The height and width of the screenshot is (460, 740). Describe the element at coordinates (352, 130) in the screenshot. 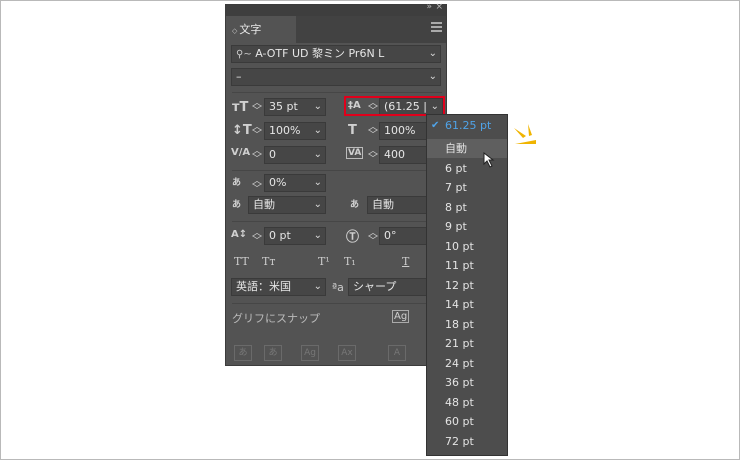

I see `horizontal-scale-icon: T` at that location.